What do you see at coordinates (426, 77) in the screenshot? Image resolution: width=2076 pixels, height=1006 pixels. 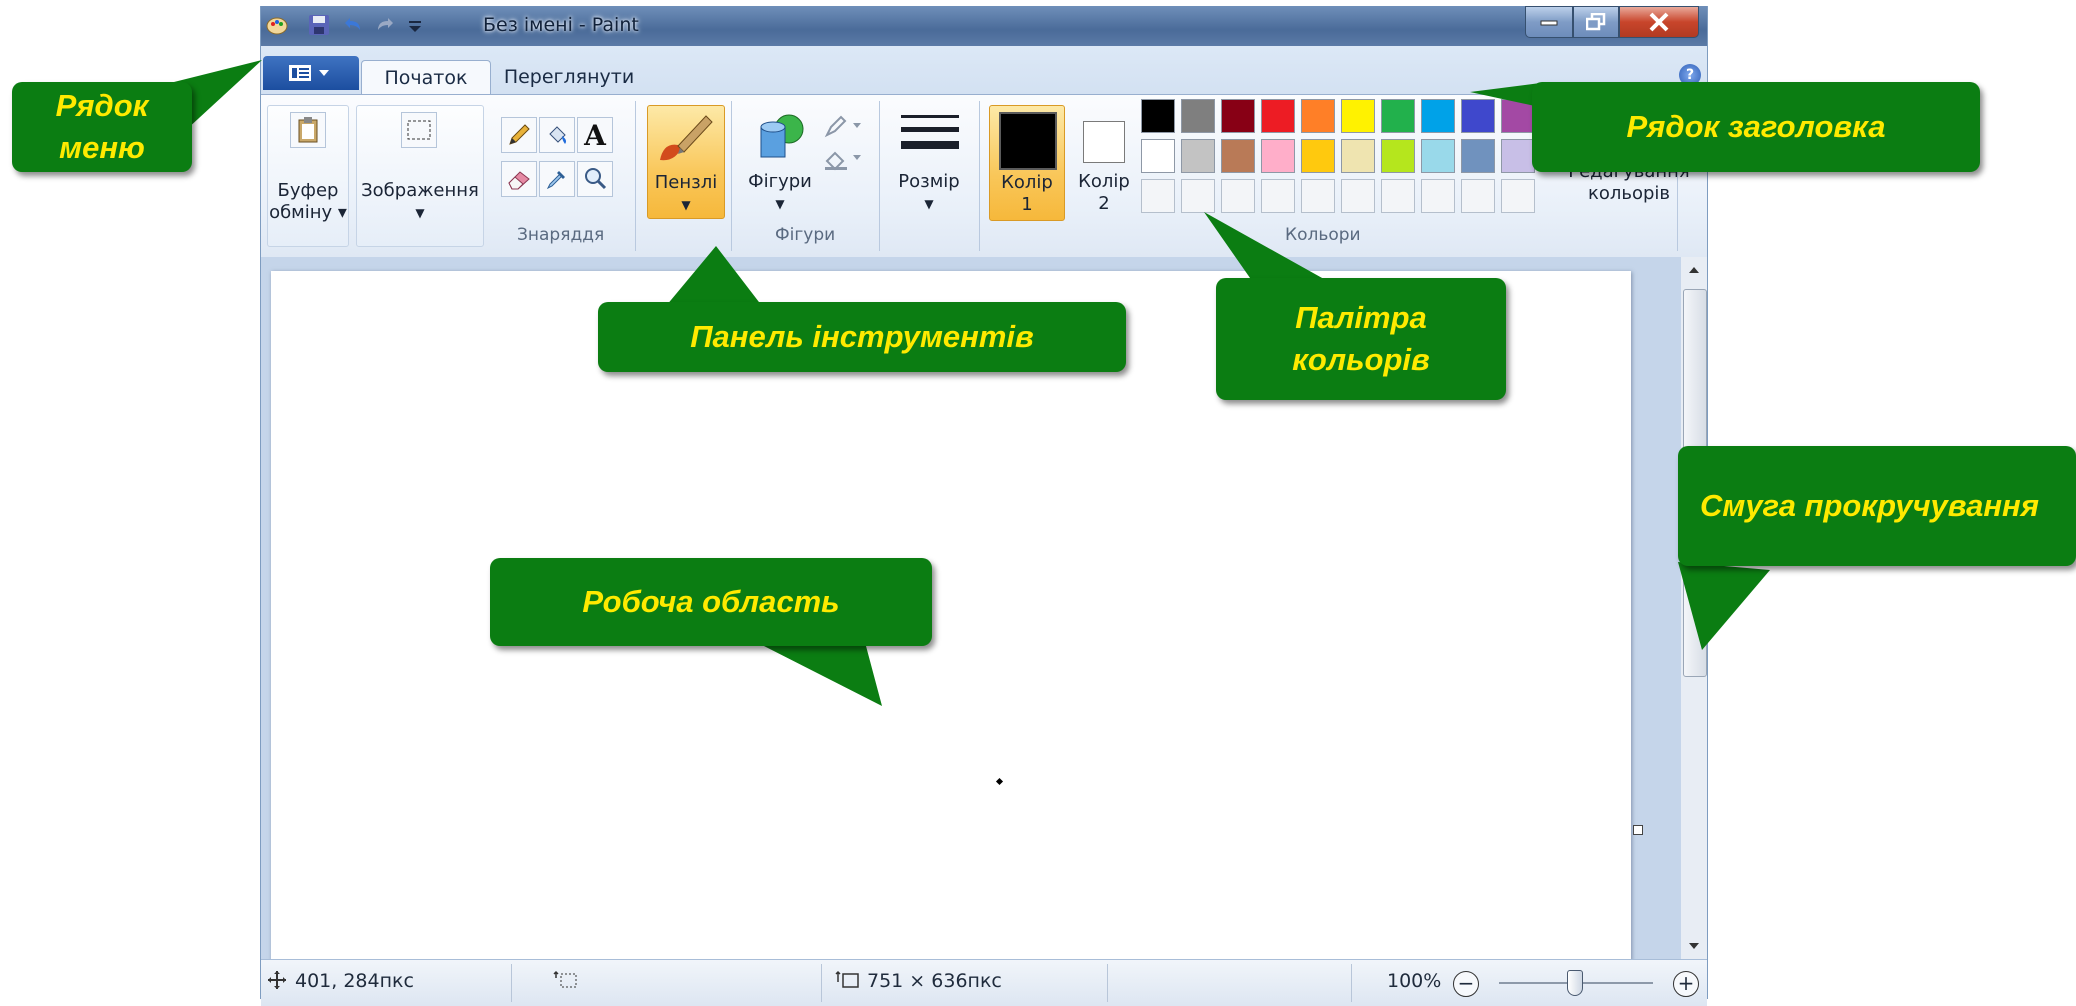 I see `tab-home: Початок` at bounding box center [426, 77].